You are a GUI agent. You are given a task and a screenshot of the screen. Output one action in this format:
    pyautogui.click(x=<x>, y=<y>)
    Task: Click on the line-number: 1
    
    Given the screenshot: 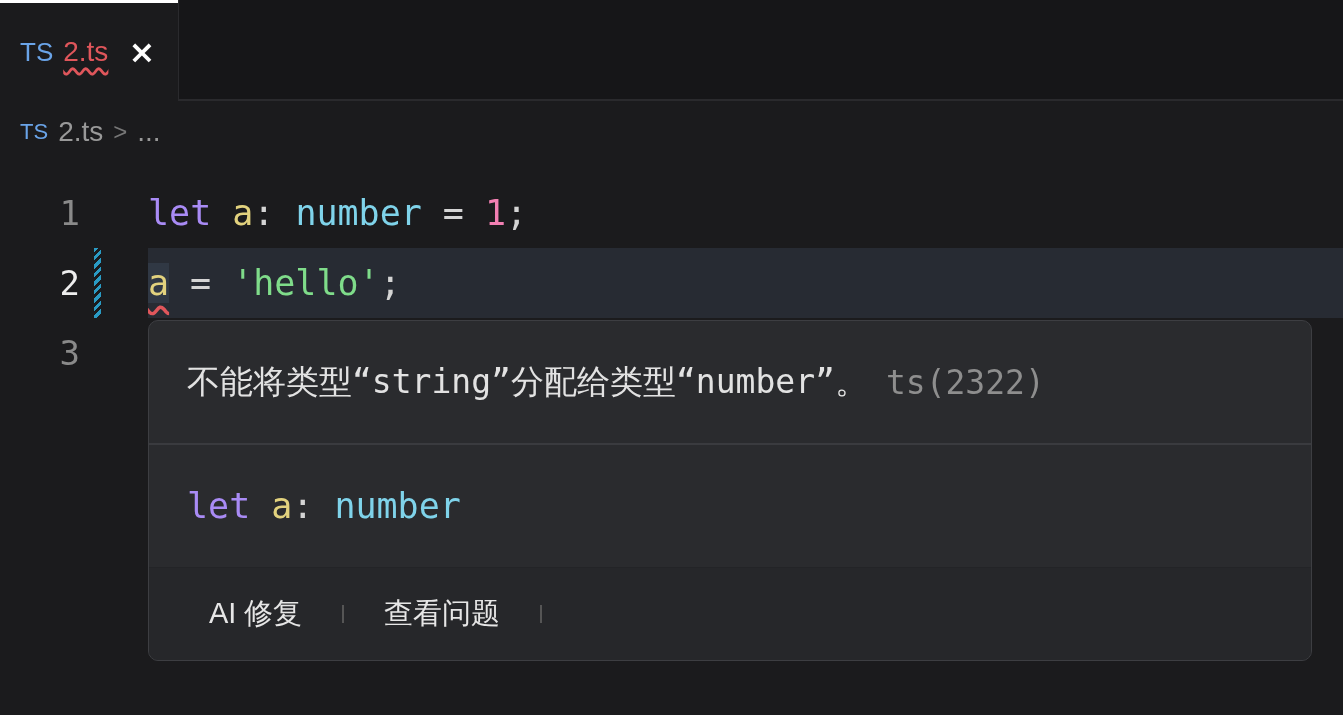 What is the action you would take?
    pyautogui.click(x=69, y=213)
    